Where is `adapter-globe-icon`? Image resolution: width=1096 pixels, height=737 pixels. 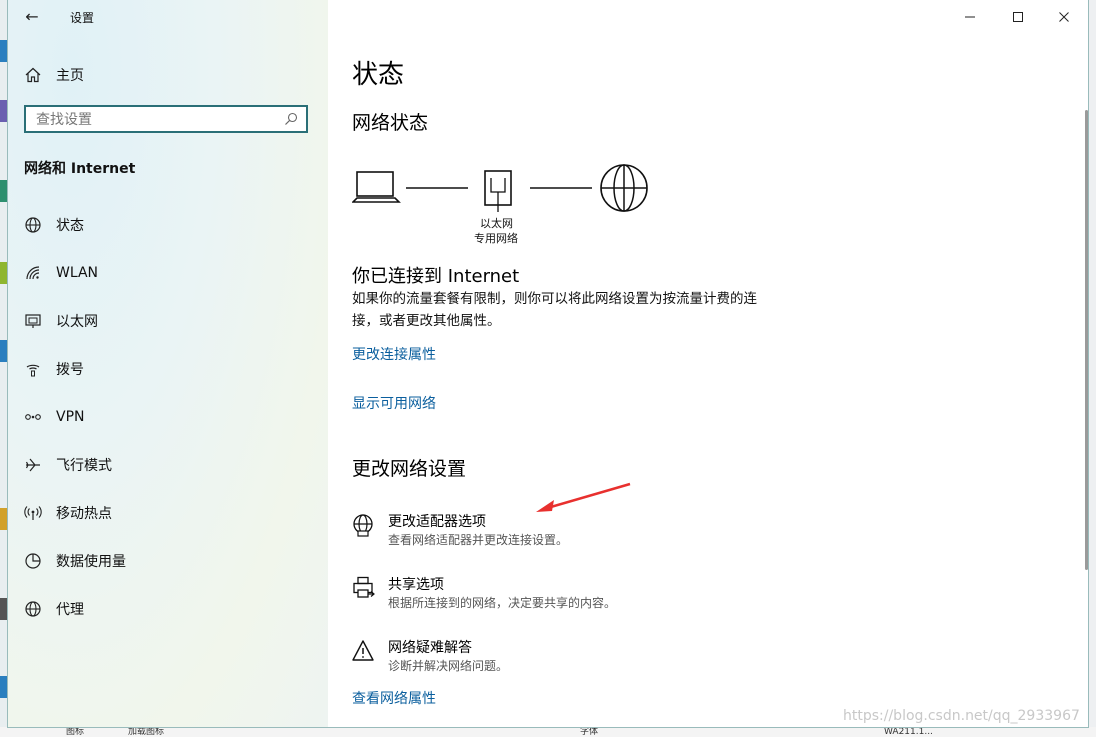
adapter-globe-icon is located at coordinates (363, 525).